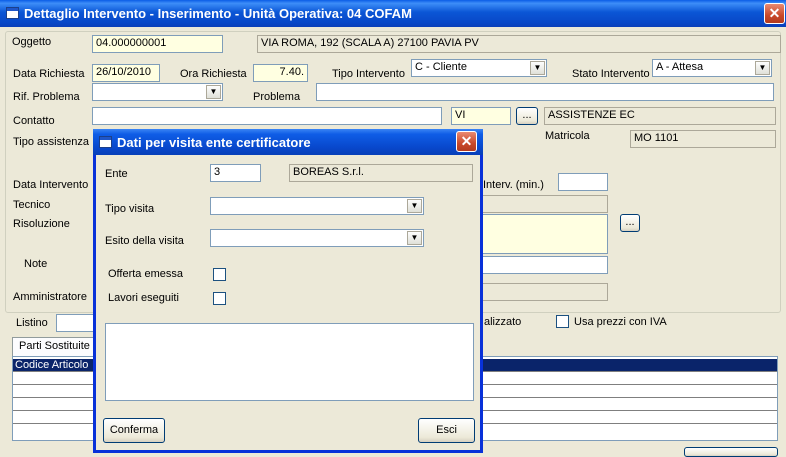 The width and height of the screenshot is (786, 457). What do you see at coordinates (660, 116) in the screenshot?
I see `assistenze-field: ASSISTENZE EC` at bounding box center [660, 116].